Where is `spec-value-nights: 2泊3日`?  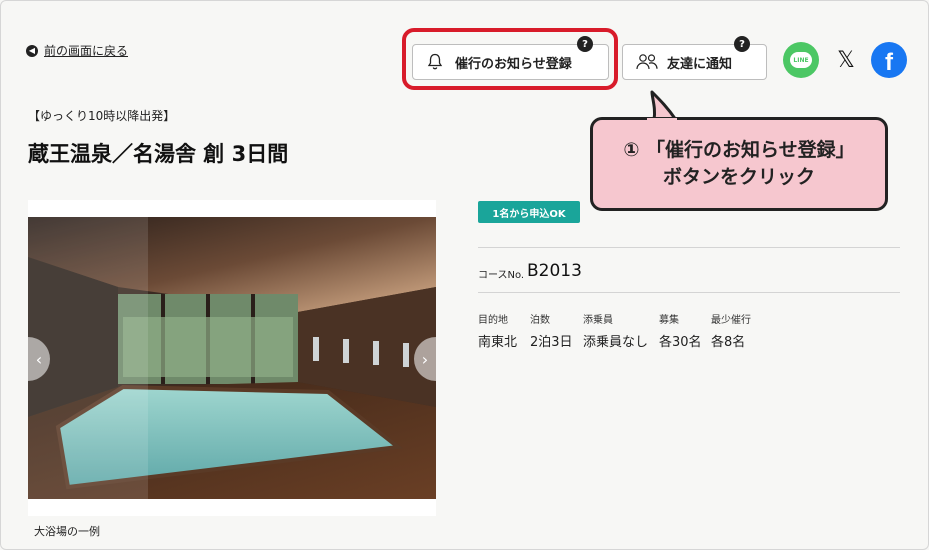
spec-value-nights: 2泊3日 is located at coordinates (551, 342).